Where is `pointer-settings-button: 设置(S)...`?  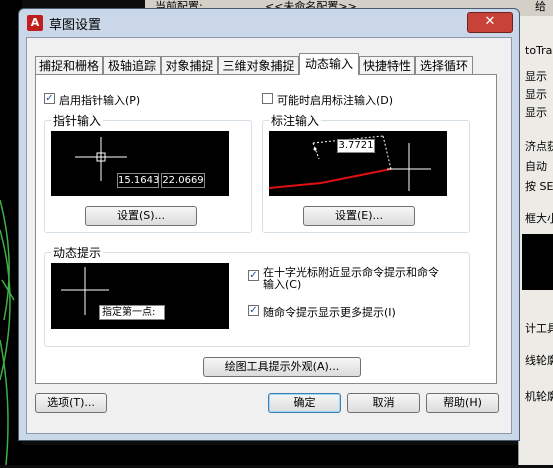 pointer-settings-button: 设置(S)... is located at coordinates (141, 216).